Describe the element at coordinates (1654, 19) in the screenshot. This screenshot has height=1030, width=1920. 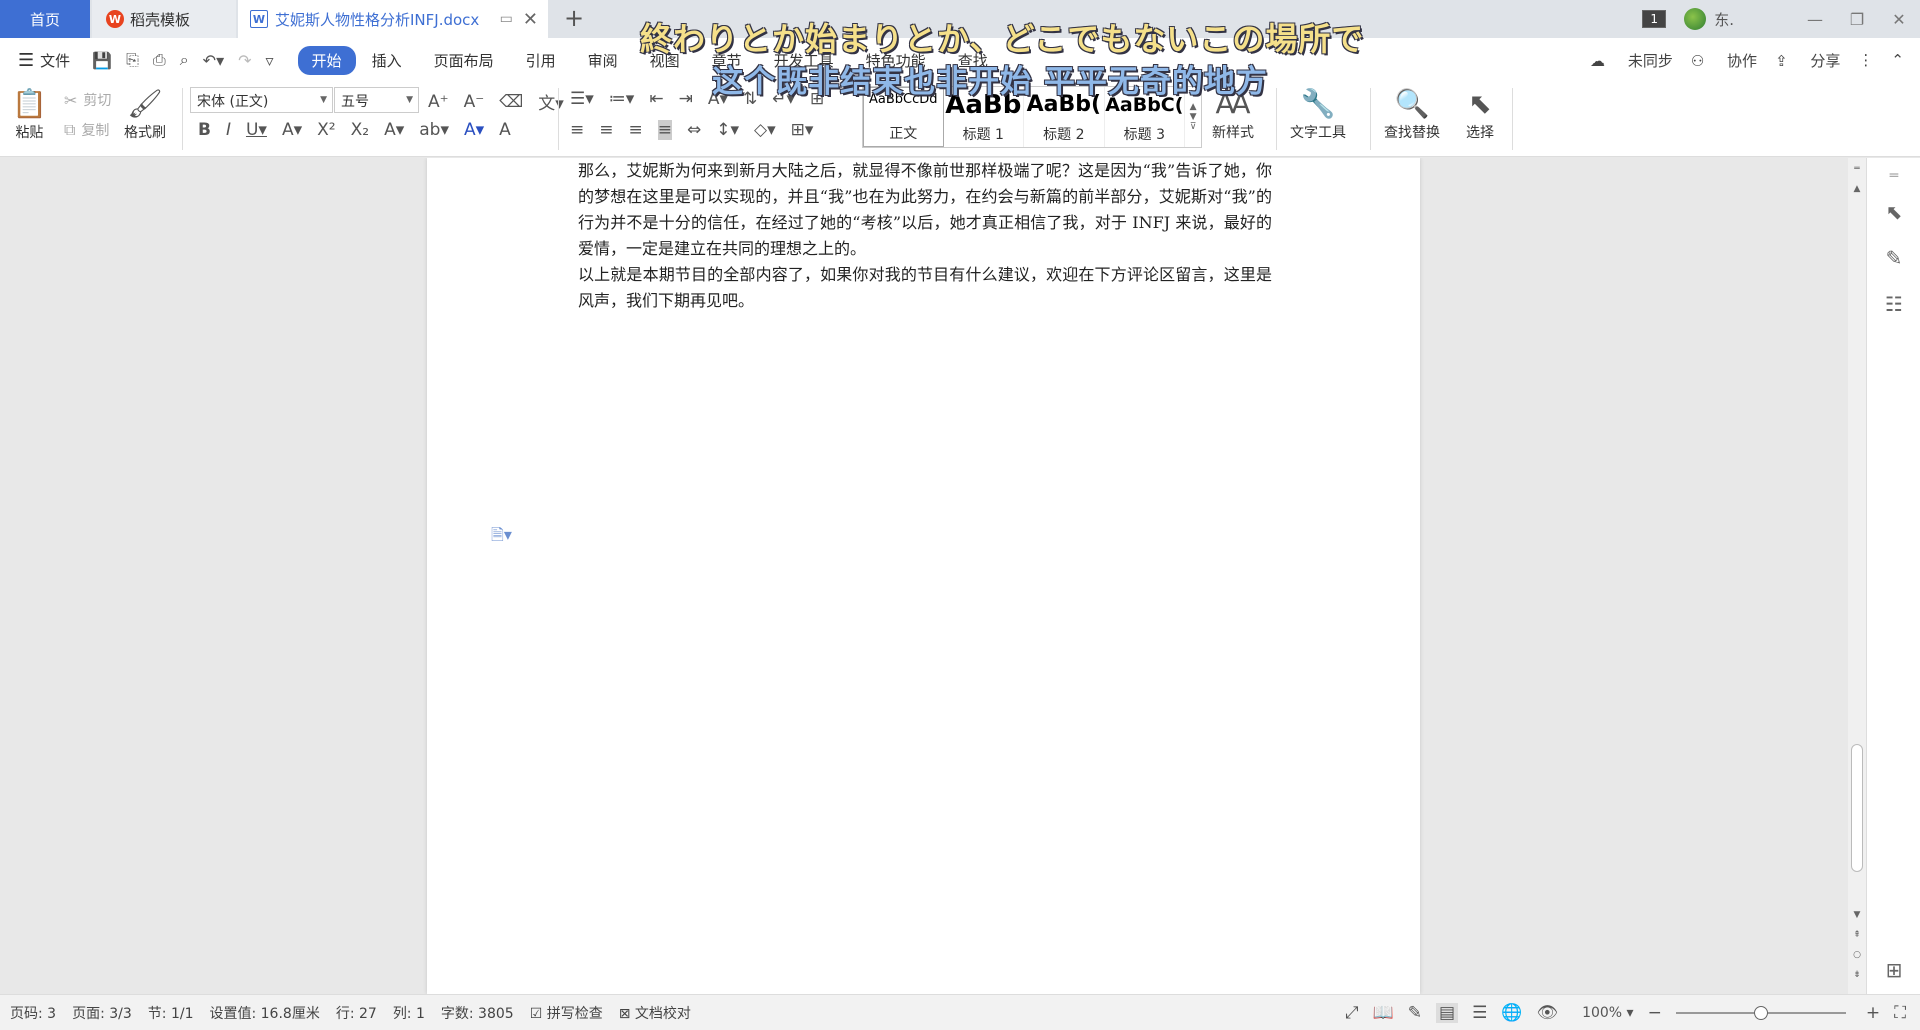
I see `window-count-badge: 1` at that location.